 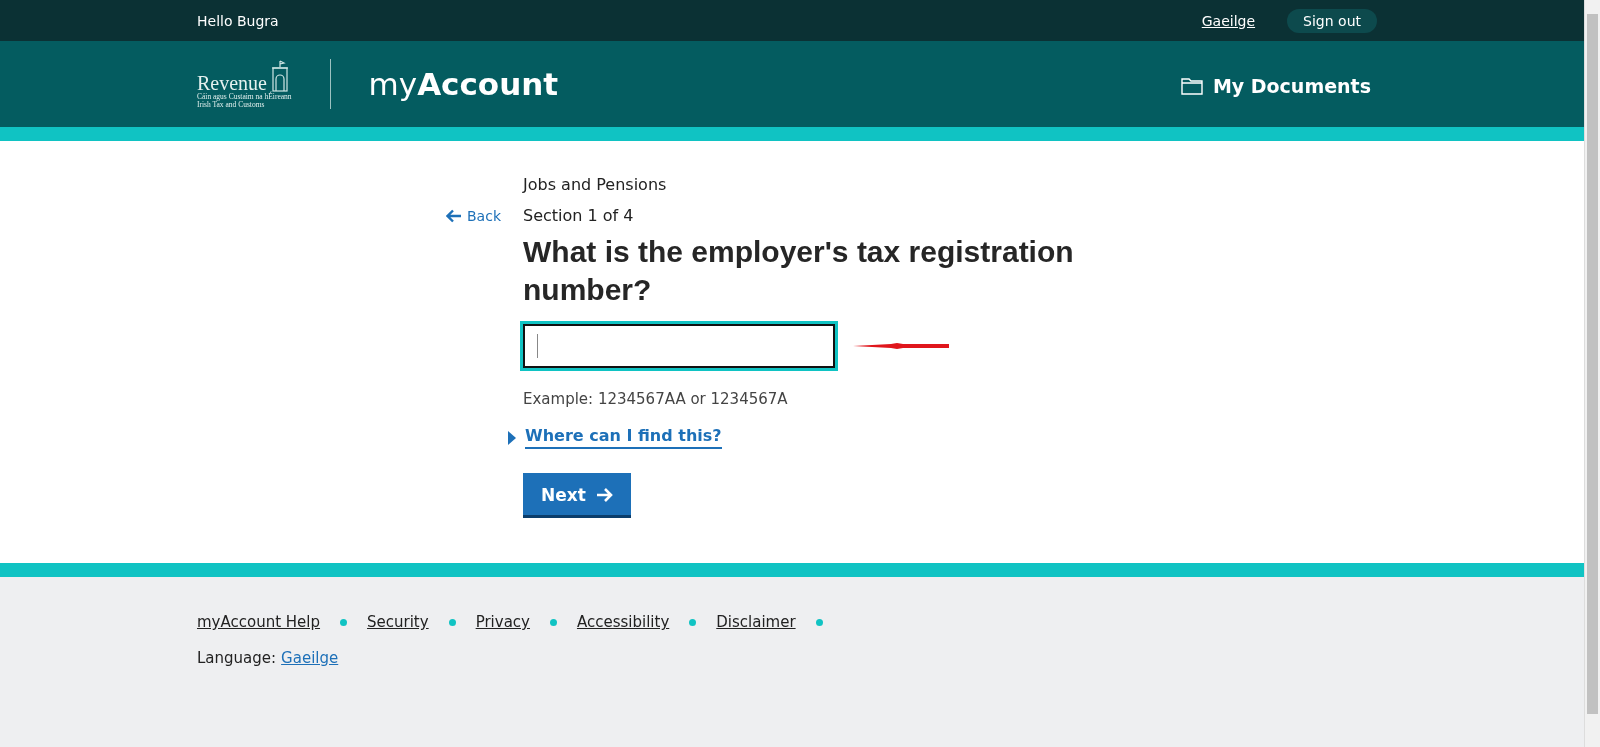 What do you see at coordinates (756, 622) in the screenshot?
I see `footer-link: Disclaimer` at bounding box center [756, 622].